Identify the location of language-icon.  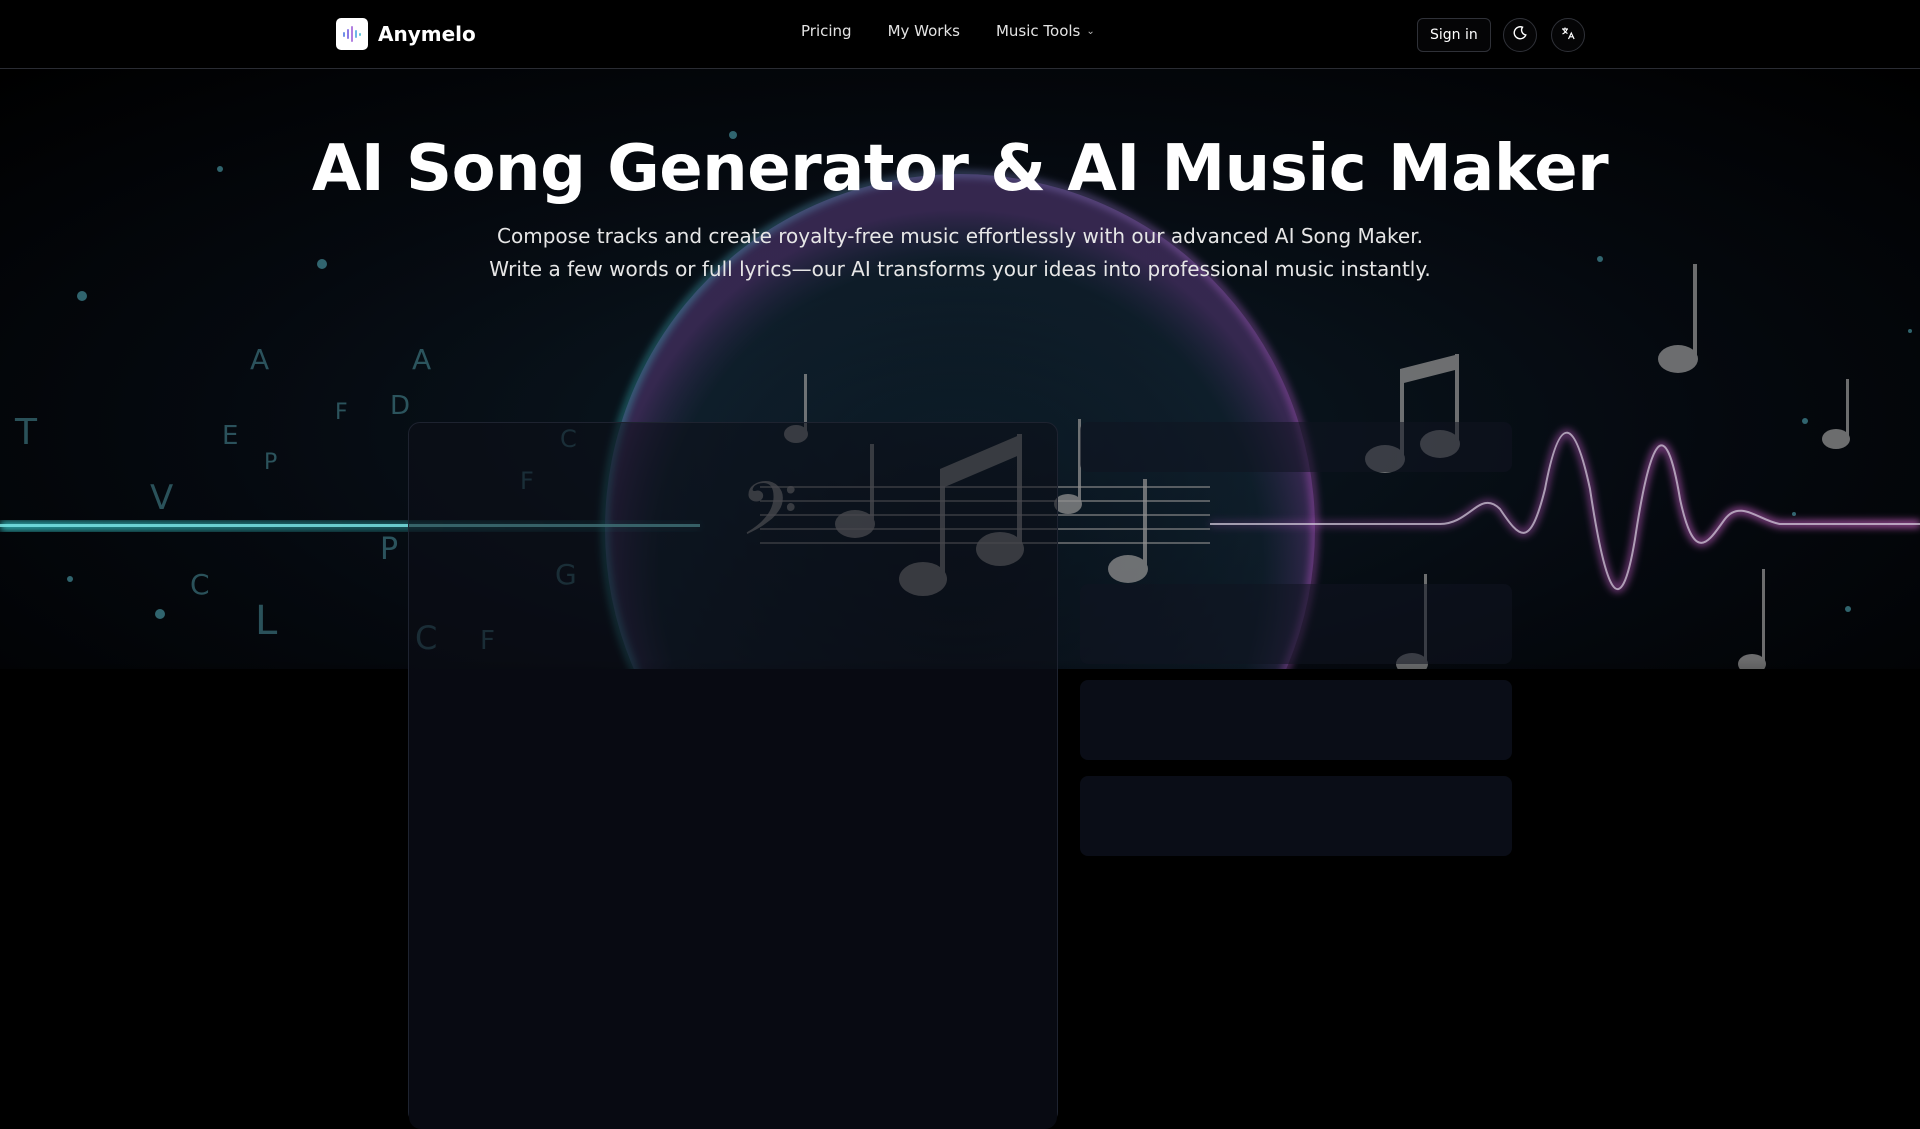
(1568, 35).